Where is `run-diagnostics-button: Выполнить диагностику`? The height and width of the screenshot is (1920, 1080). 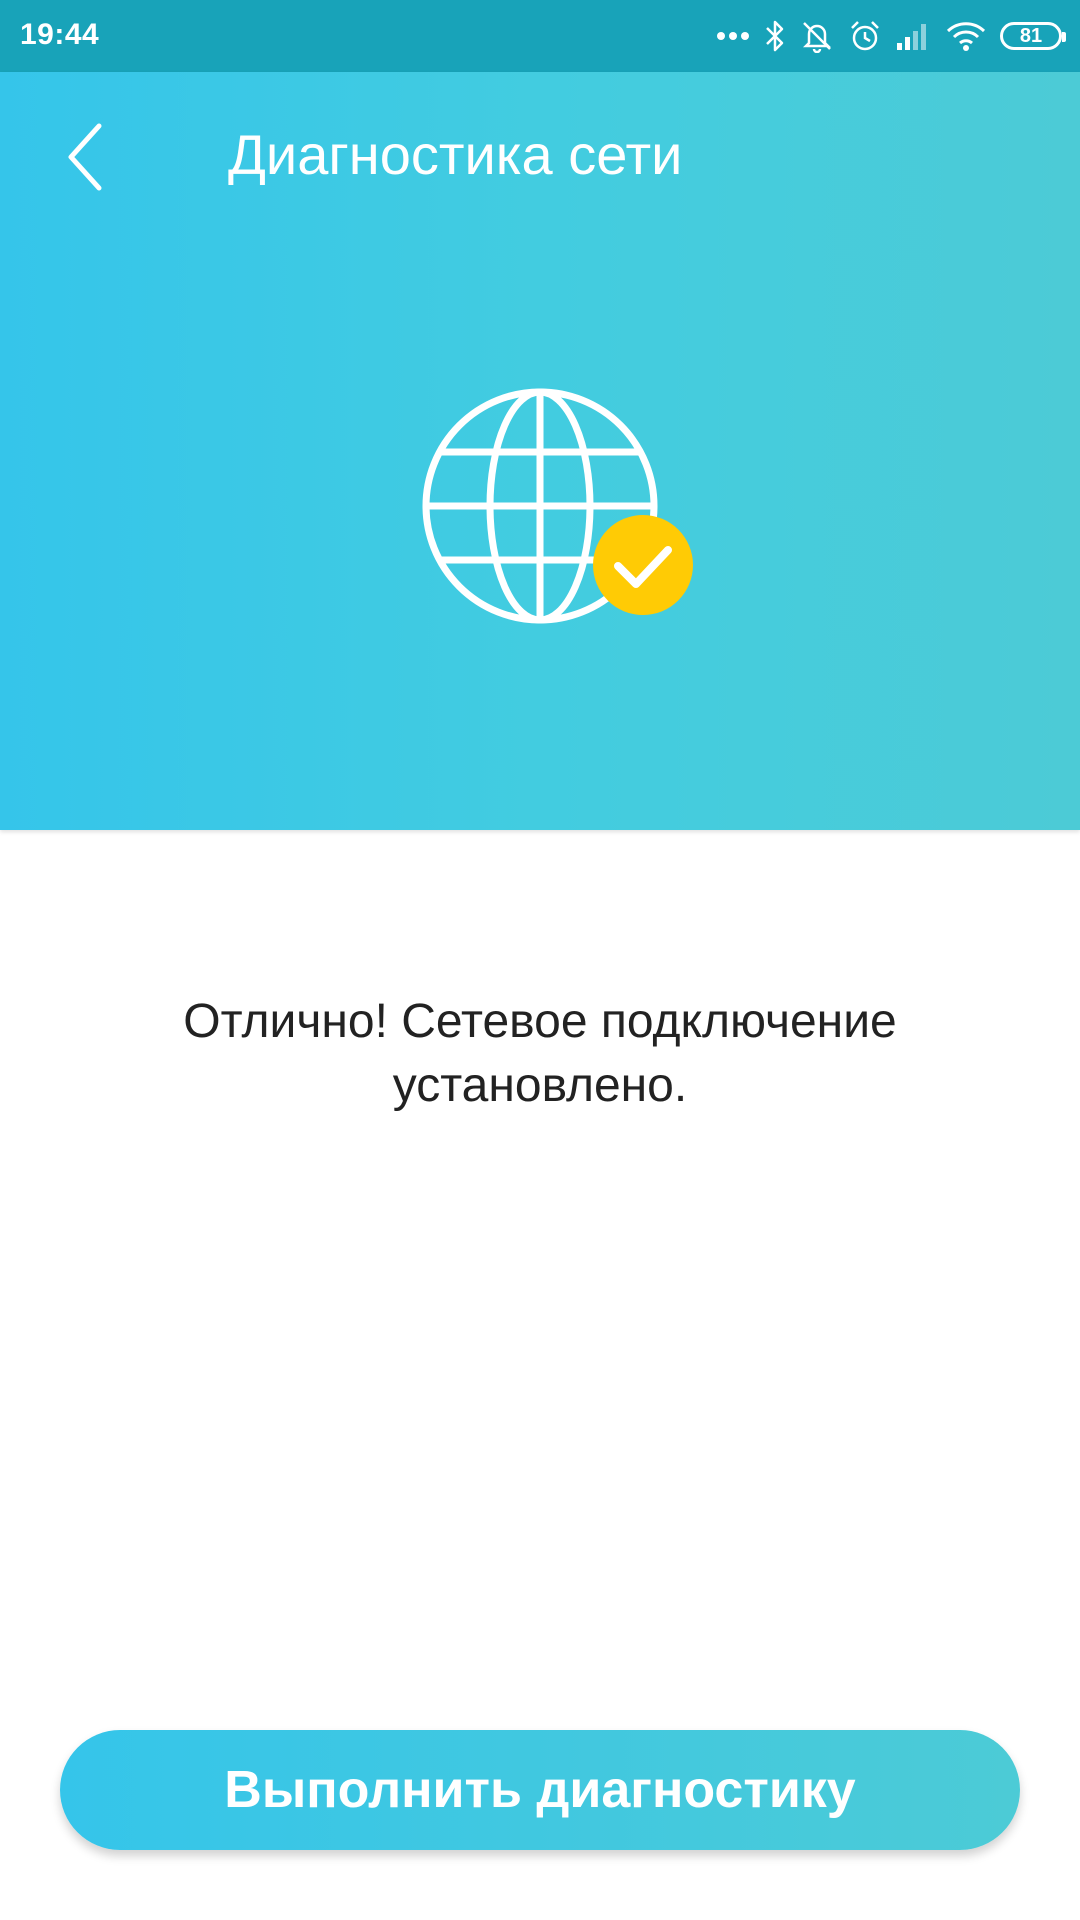 run-diagnostics-button: Выполнить диагностику is located at coordinates (540, 1790).